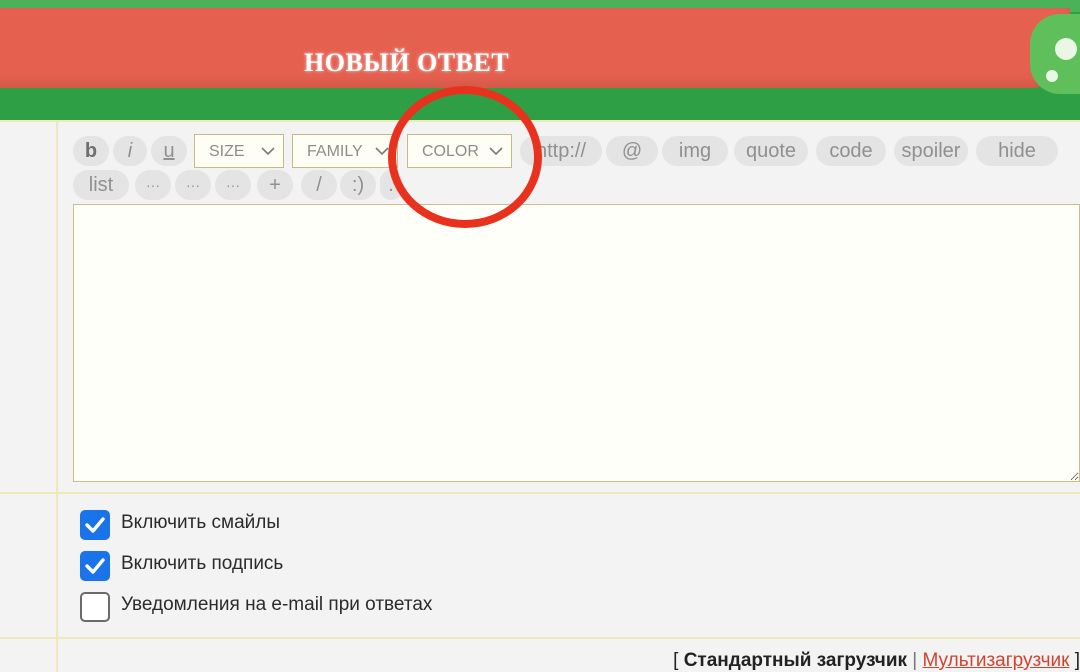 The image size is (1080, 672). Describe the element at coordinates (101, 185) in the screenshot. I see `list-button: list` at that location.